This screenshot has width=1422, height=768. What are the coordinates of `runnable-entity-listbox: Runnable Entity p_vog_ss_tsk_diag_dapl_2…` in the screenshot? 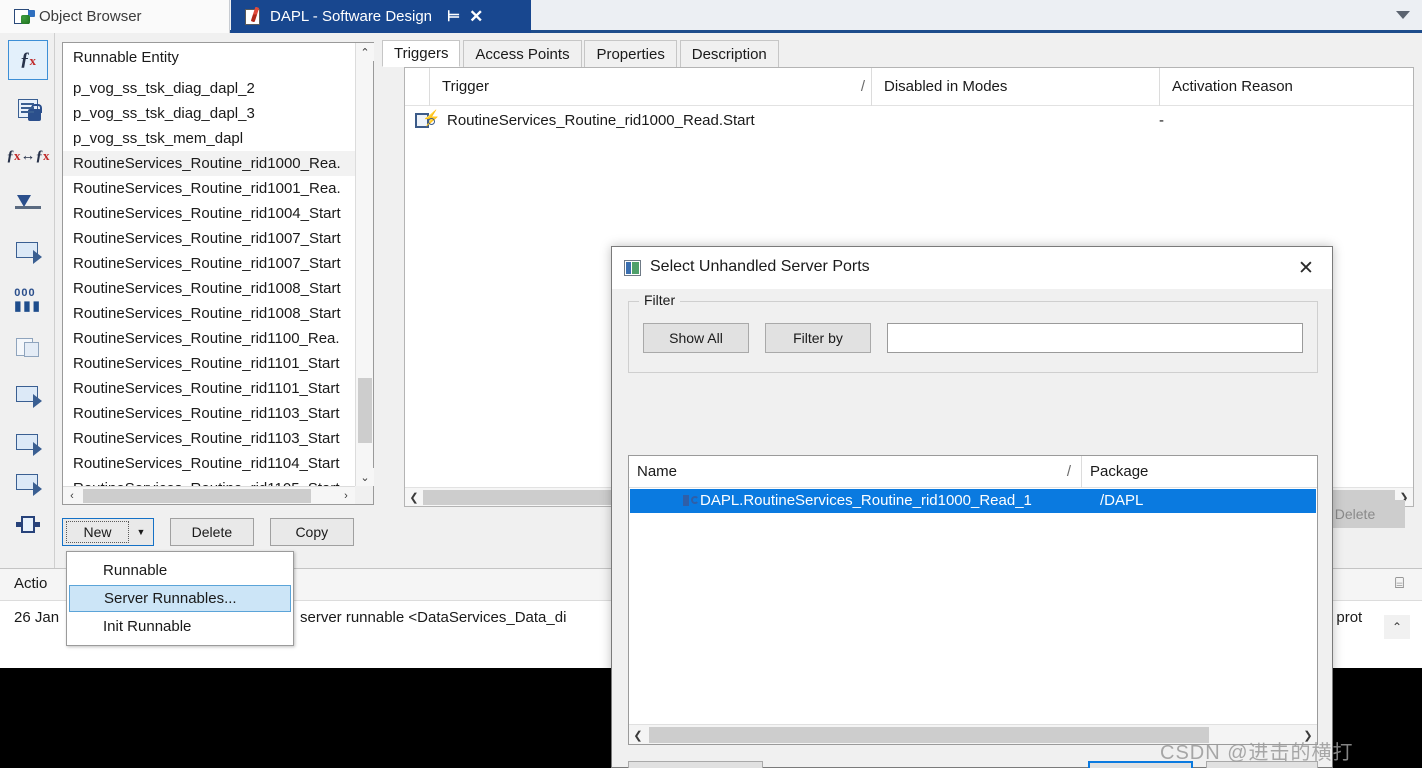 It's located at (218, 273).